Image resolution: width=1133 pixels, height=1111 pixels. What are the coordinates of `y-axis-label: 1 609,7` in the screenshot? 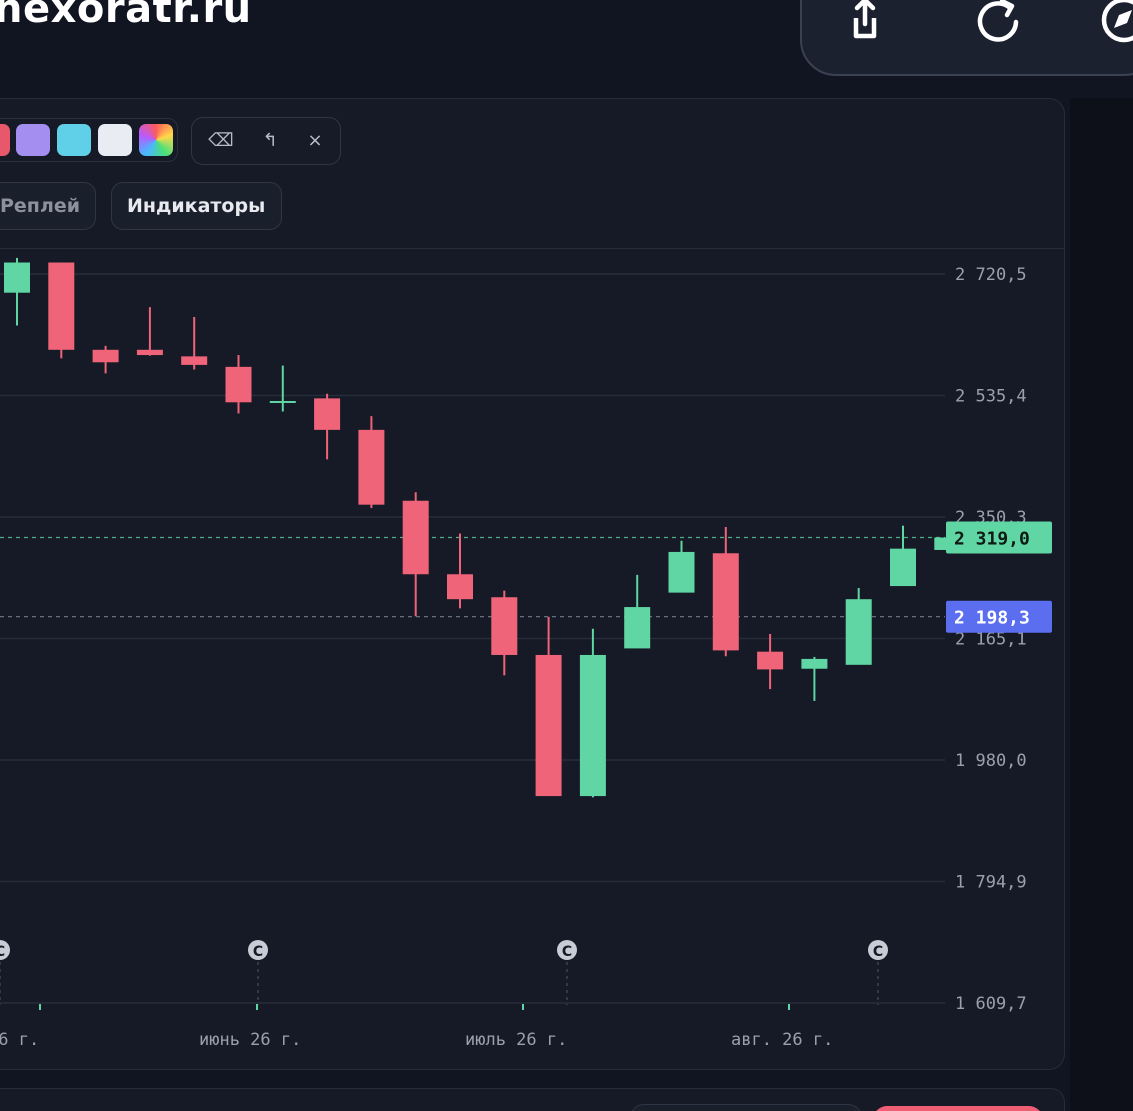 It's located at (991, 1004).